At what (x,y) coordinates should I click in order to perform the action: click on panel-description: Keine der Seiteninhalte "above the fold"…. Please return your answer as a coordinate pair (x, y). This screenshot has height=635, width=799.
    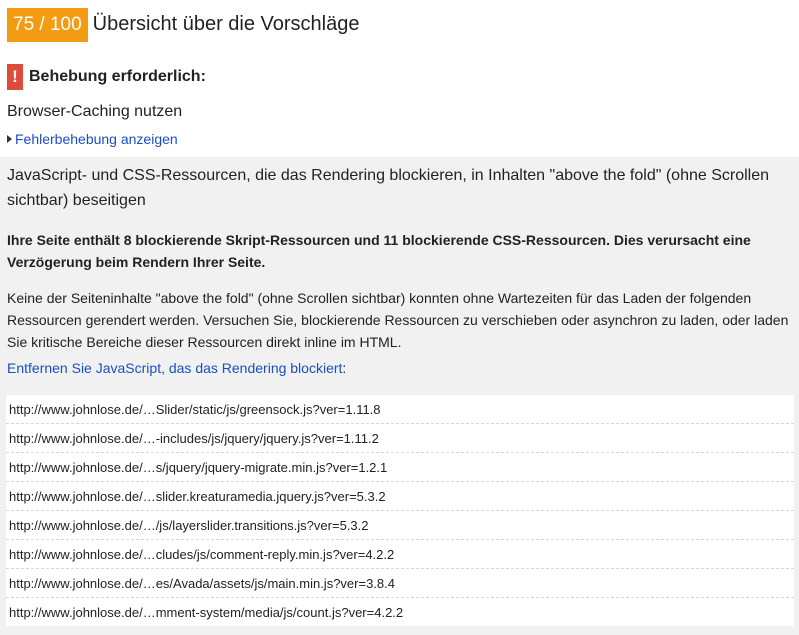
    Looking at the image, I should click on (398, 320).